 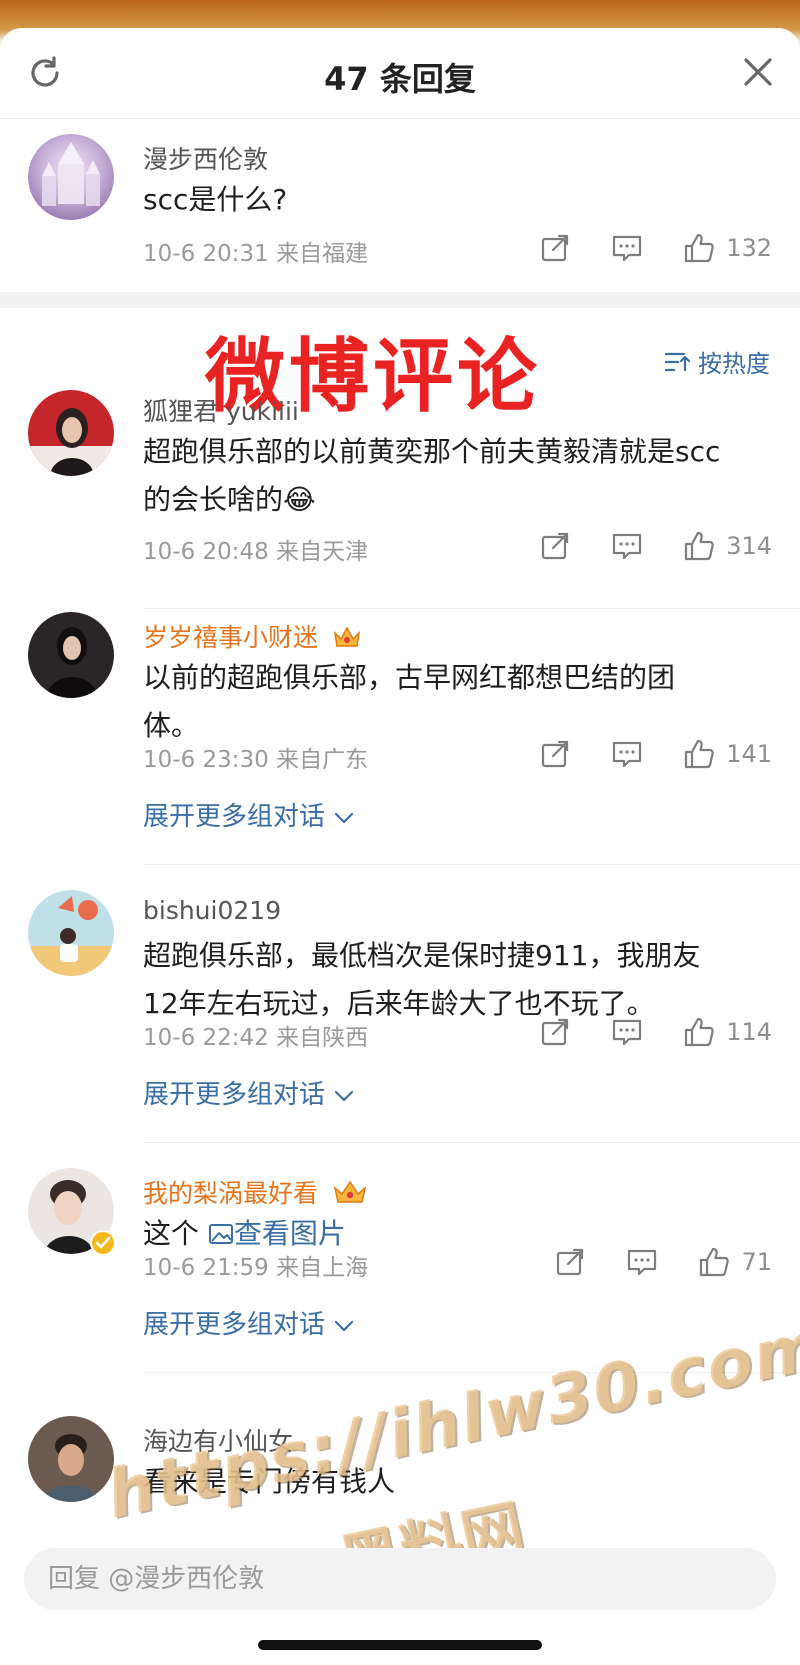 What do you see at coordinates (749, 248) in the screenshot?
I see `like-count: 132` at bounding box center [749, 248].